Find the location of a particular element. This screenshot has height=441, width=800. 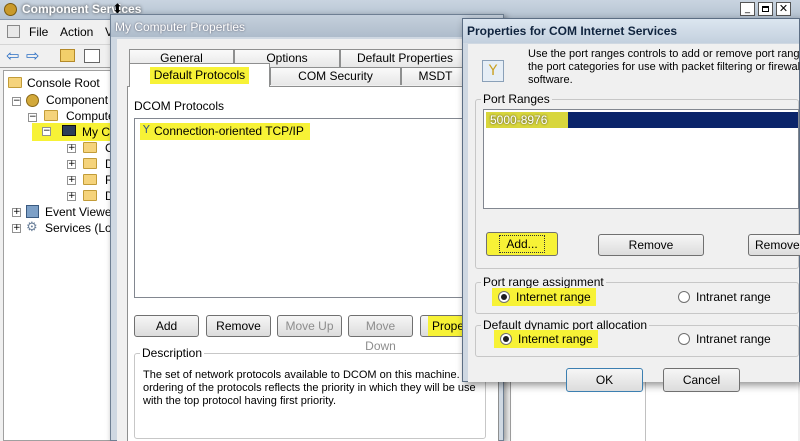

network-protocol-icon: Y is located at coordinates (146, 129).